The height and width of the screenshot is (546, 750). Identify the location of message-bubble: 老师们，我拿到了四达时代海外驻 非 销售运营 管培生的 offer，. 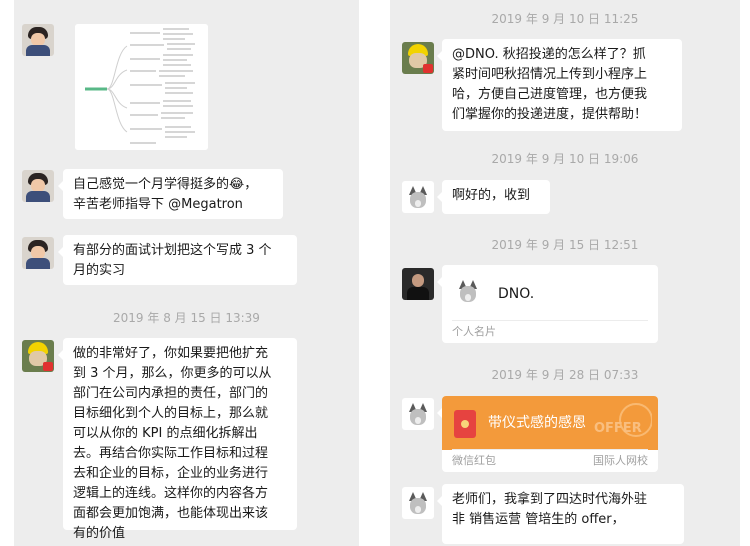
(560, 514).